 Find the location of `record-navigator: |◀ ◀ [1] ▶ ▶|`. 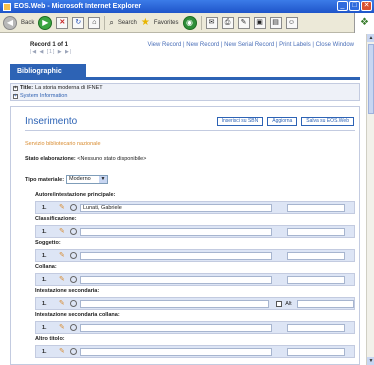

record-navigator: |◀ ◀ [1] ▶ ▶| is located at coordinates (51, 52).